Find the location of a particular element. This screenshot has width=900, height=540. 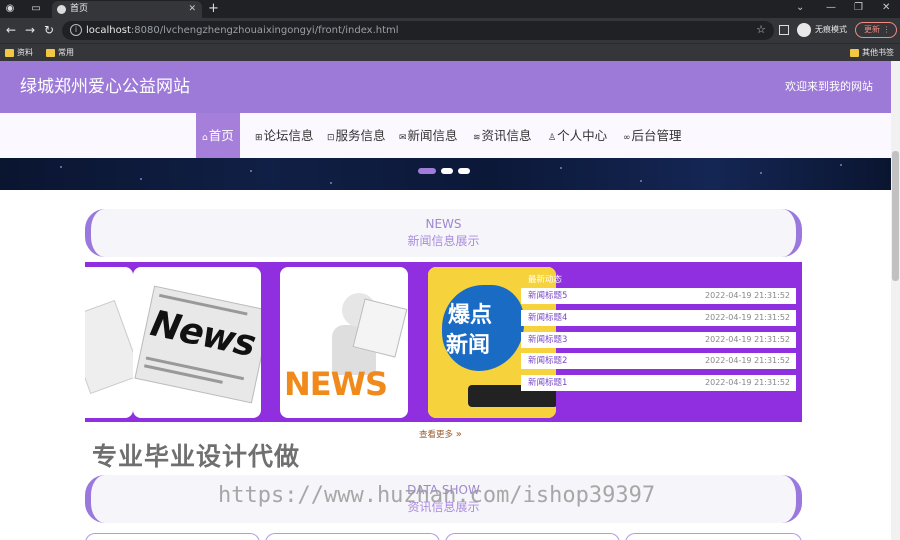

view-more-label: 查看更多 is located at coordinates (436, 435).